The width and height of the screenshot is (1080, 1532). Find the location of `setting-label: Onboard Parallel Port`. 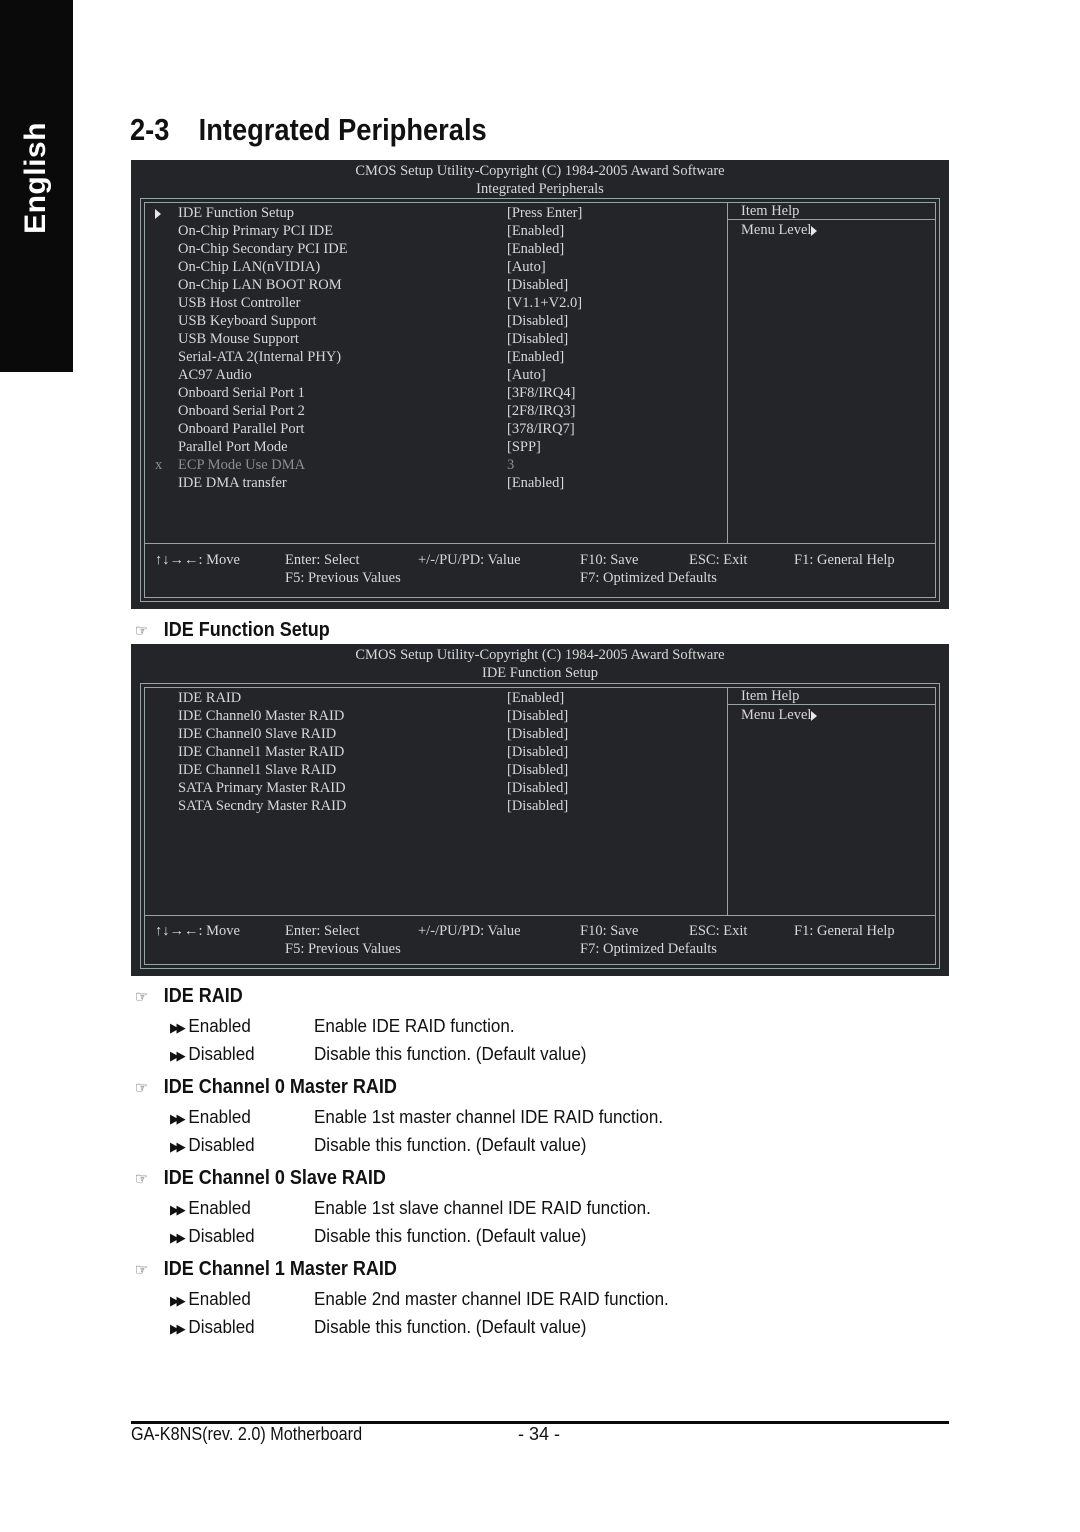

setting-label: Onboard Parallel Port is located at coordinates (241, 429).